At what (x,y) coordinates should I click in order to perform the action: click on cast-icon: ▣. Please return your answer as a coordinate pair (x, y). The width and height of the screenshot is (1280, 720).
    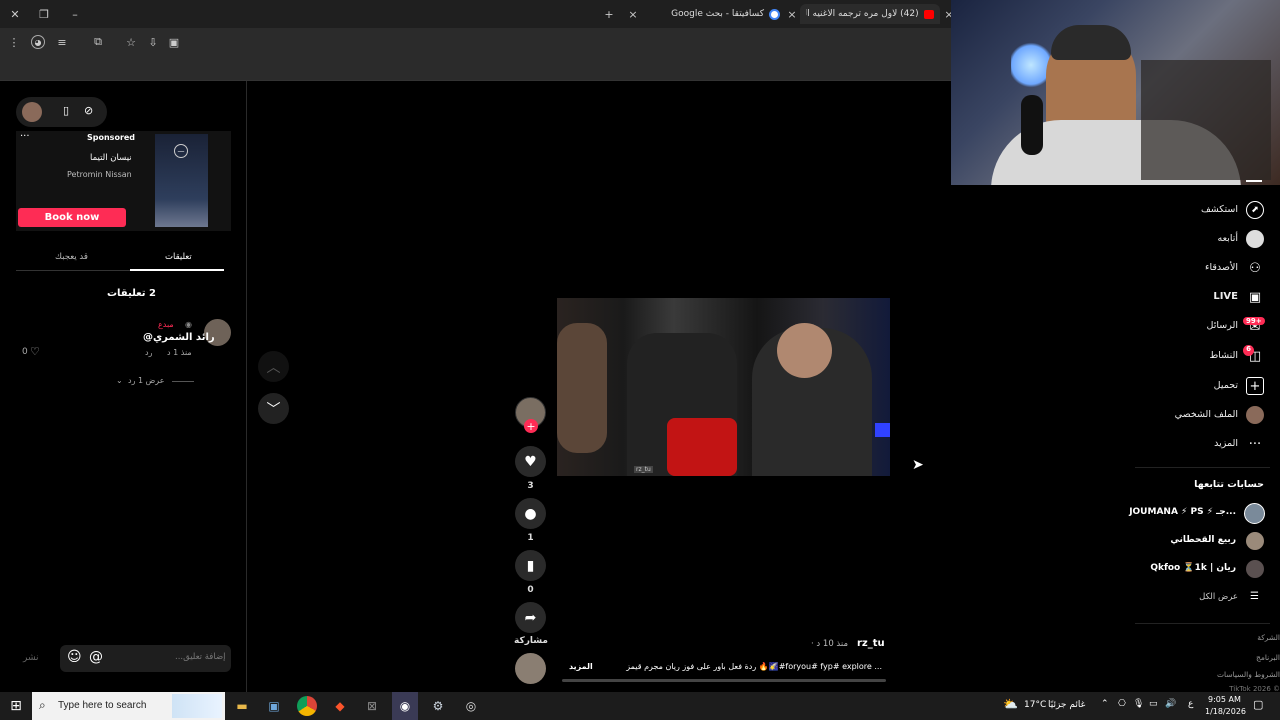
    Looking at the image, I should click on (174, 42).